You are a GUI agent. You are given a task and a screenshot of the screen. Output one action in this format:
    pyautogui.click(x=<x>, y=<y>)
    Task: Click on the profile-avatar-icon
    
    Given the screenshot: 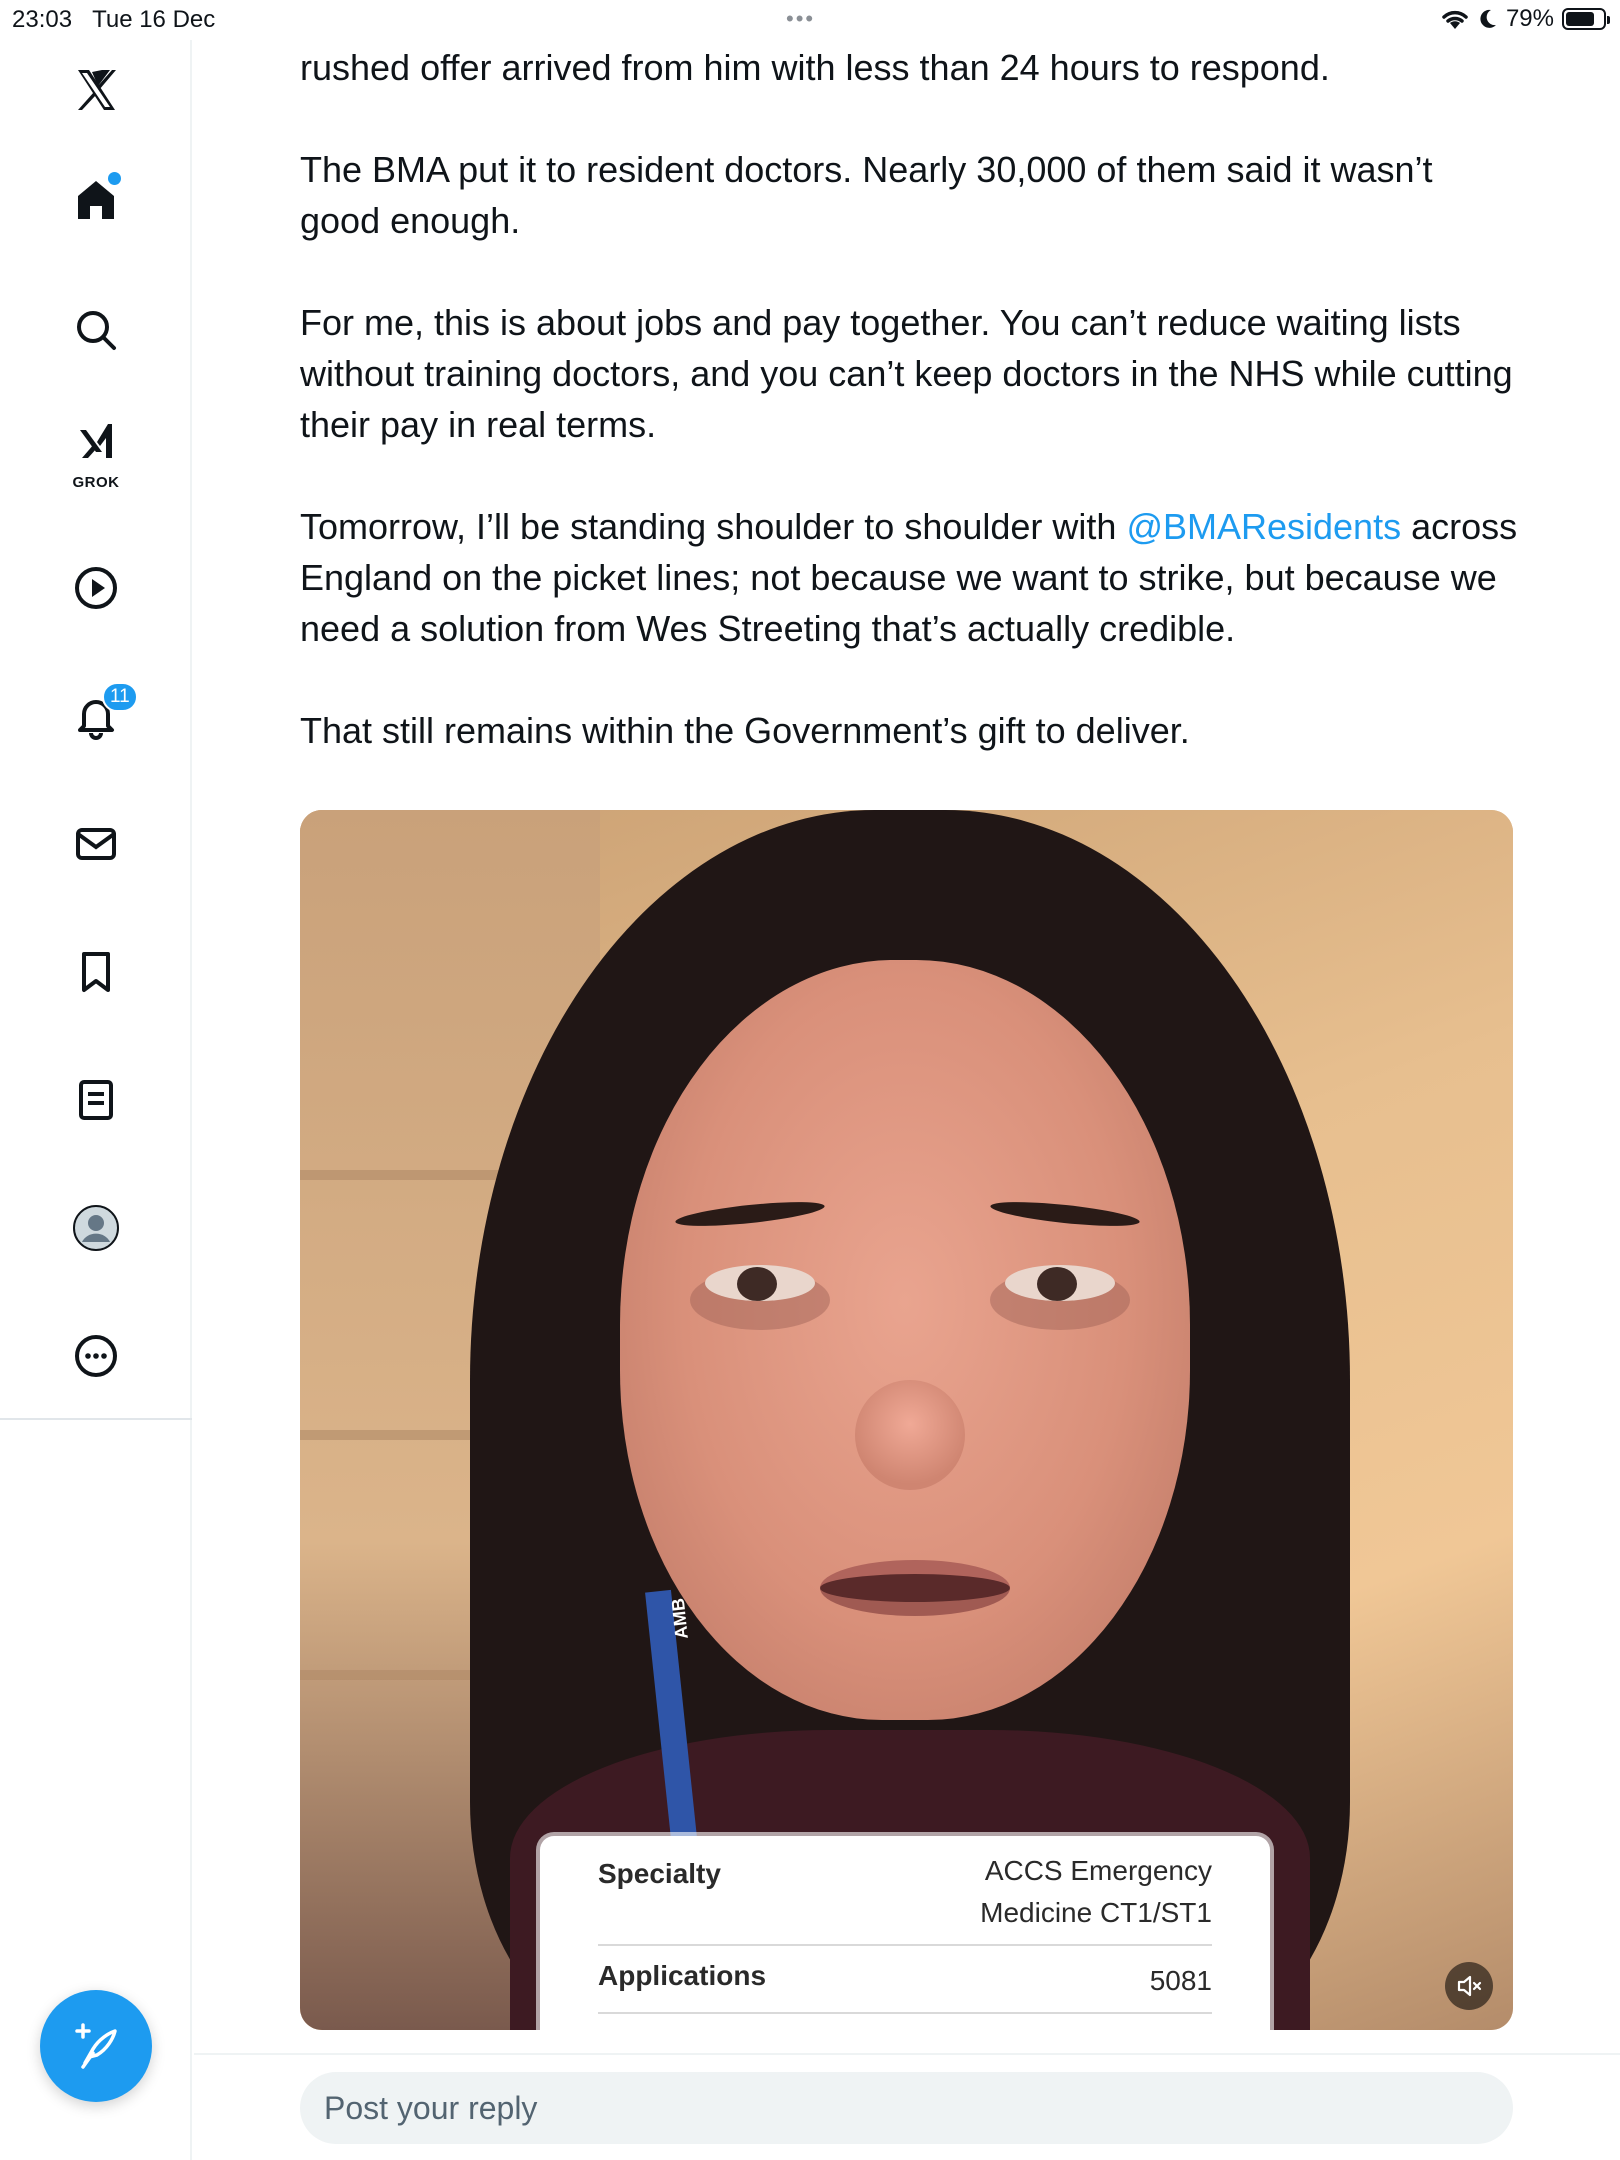 What is the action you would take?
    pyautogui.click(x=96, y=1228)
    